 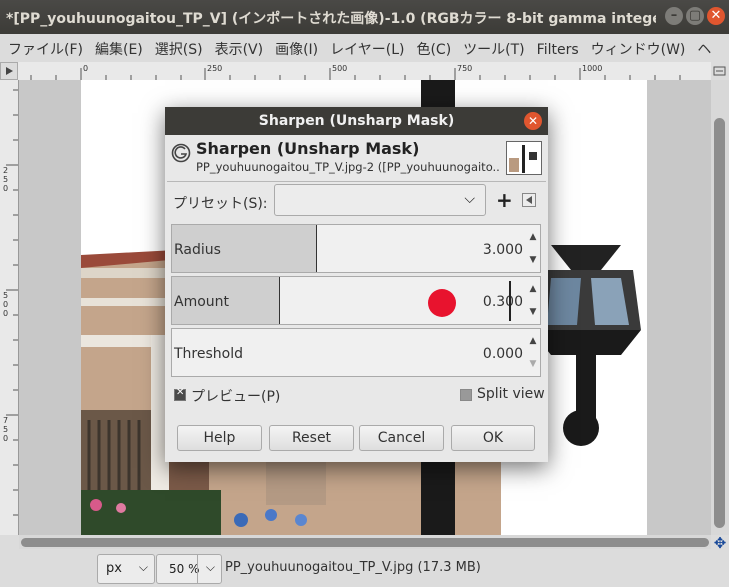 I want to click on preset-label: プリセット(S):, so click(x=220, y=204).